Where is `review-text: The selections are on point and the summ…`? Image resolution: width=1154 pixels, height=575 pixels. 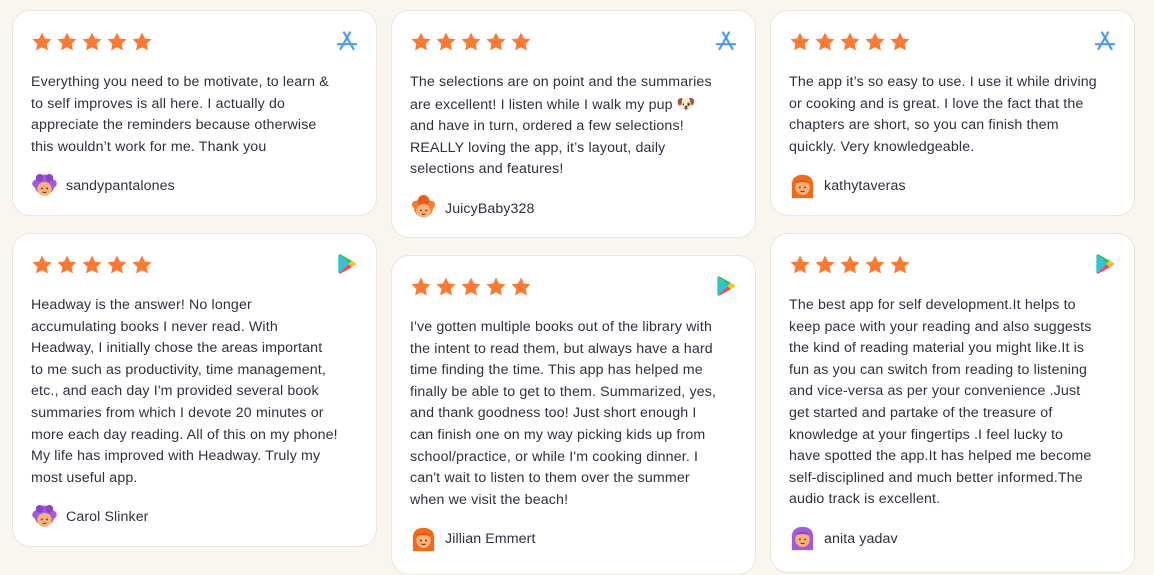
review-text: The selections are on point and the summ… is located at coordinates (573, 126).